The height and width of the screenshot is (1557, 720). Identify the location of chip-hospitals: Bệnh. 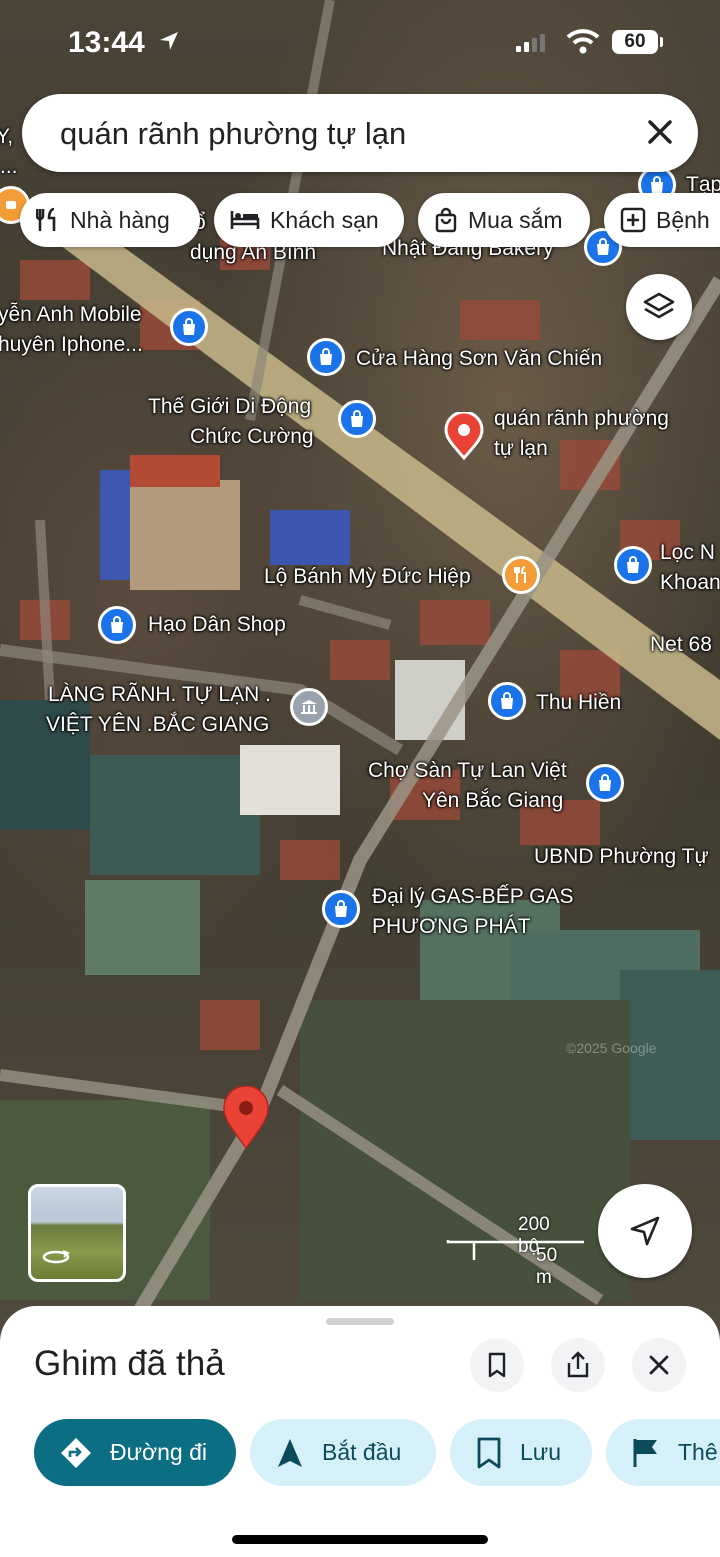
(662, 220).